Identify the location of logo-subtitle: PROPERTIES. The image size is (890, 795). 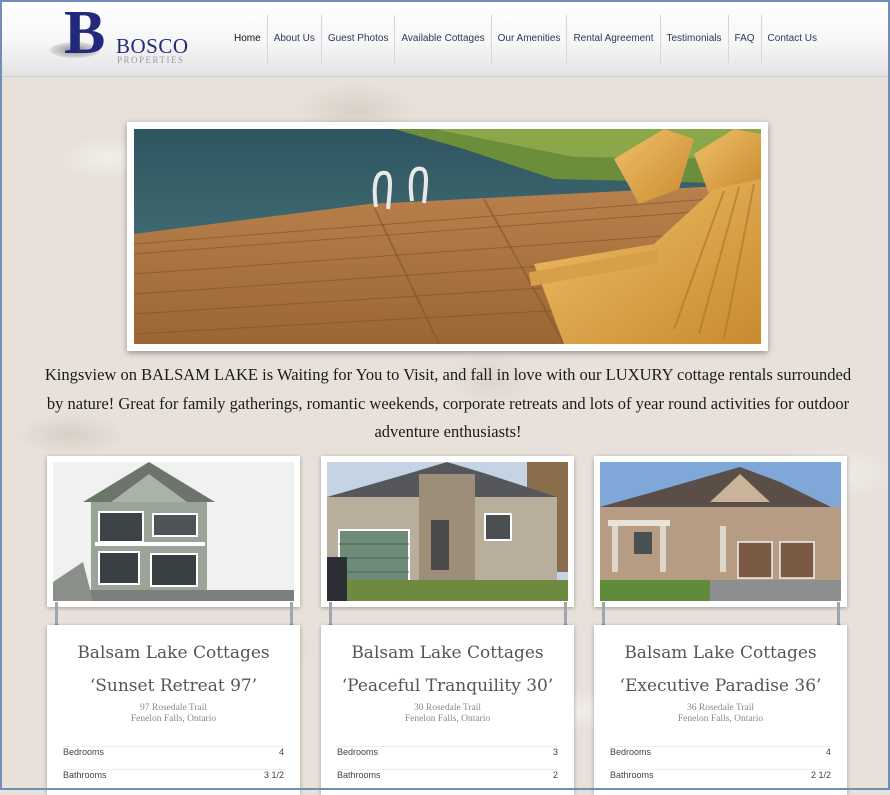
(151, 60).